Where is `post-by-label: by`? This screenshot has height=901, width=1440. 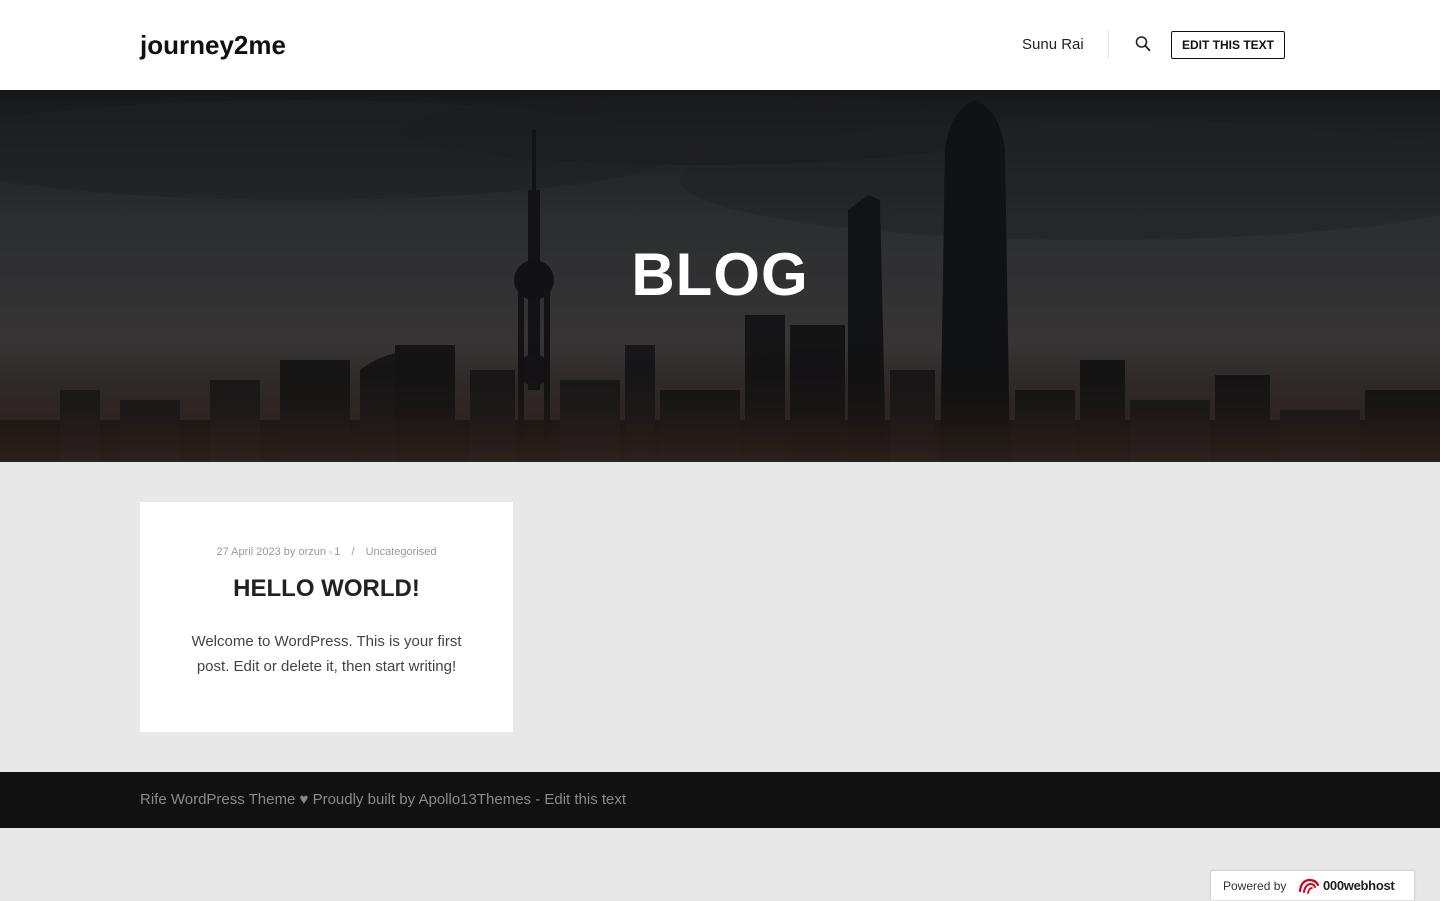
post-by-label: by is located at coordinates (289, 552).